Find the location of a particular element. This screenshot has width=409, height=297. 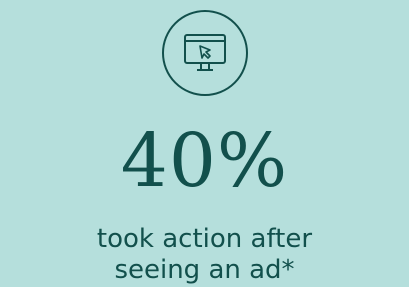

caption-line-1: took action after is located at coordinates (204, 239).